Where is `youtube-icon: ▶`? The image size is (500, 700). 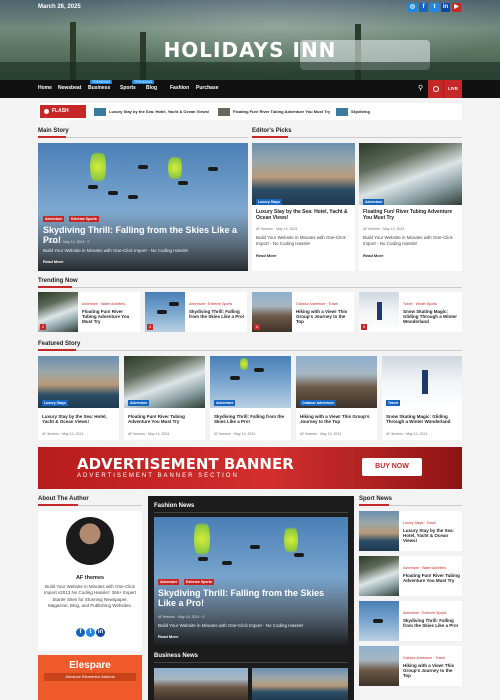 youtube-icon: ▶ is located at coordinates (456, 7).